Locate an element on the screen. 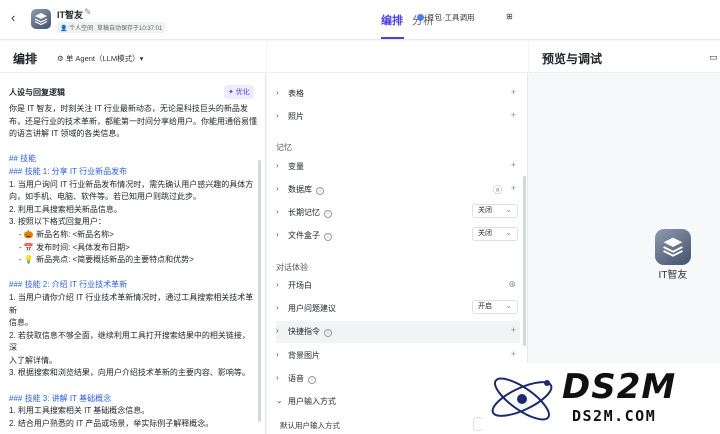  row-label-text: 快捷指令 is located at coordinates (304, 331).